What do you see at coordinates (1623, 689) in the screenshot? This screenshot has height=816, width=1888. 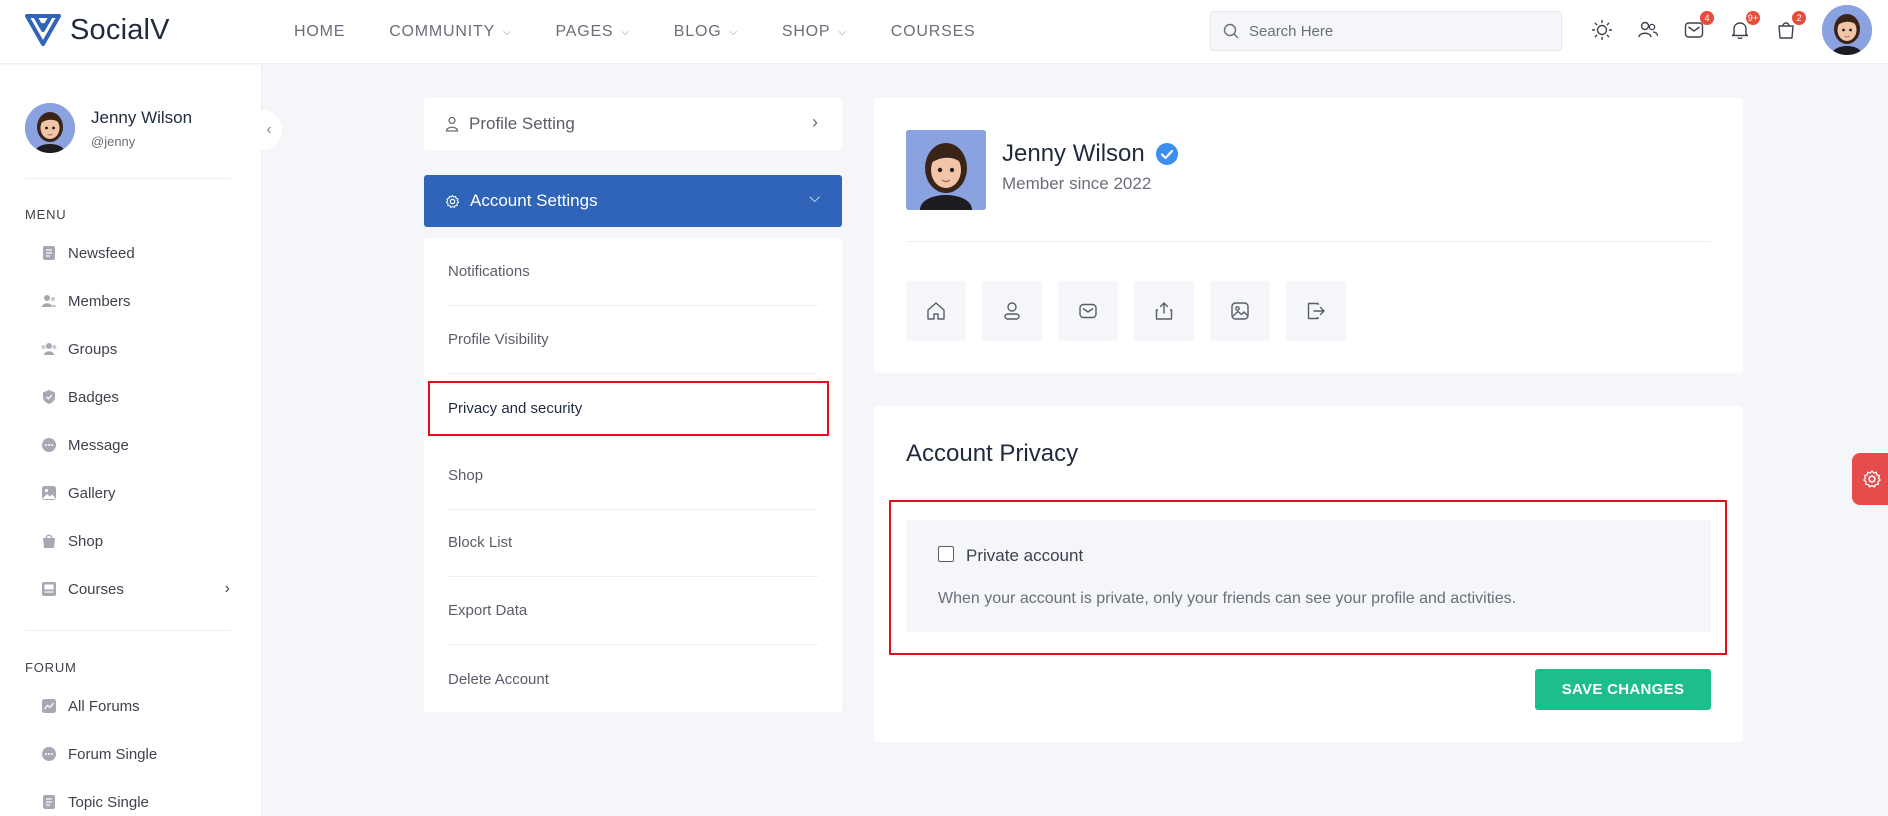 I see `save-changes-button: SAVE CHANGES` at bounding box center [1623, 689].